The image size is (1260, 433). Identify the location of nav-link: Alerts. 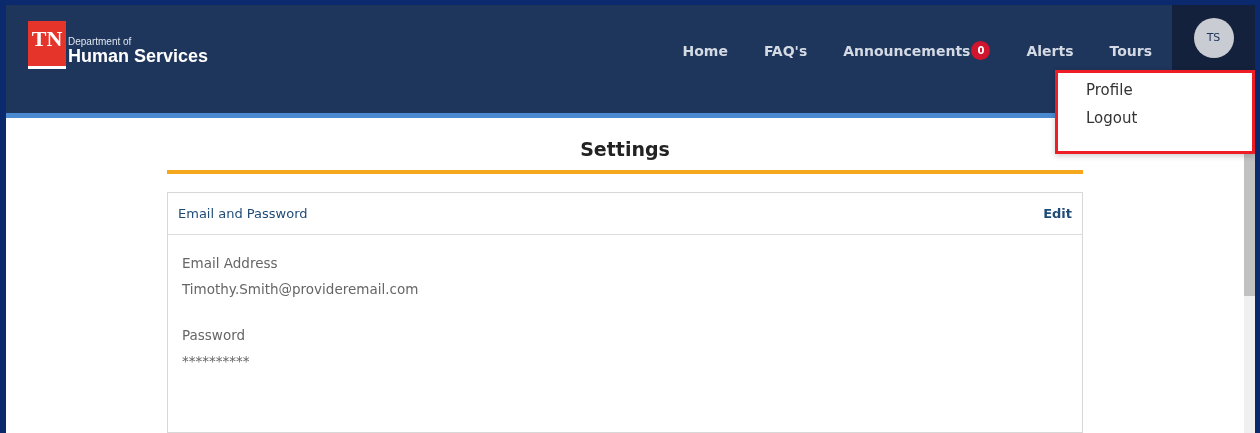
(1050, 50).